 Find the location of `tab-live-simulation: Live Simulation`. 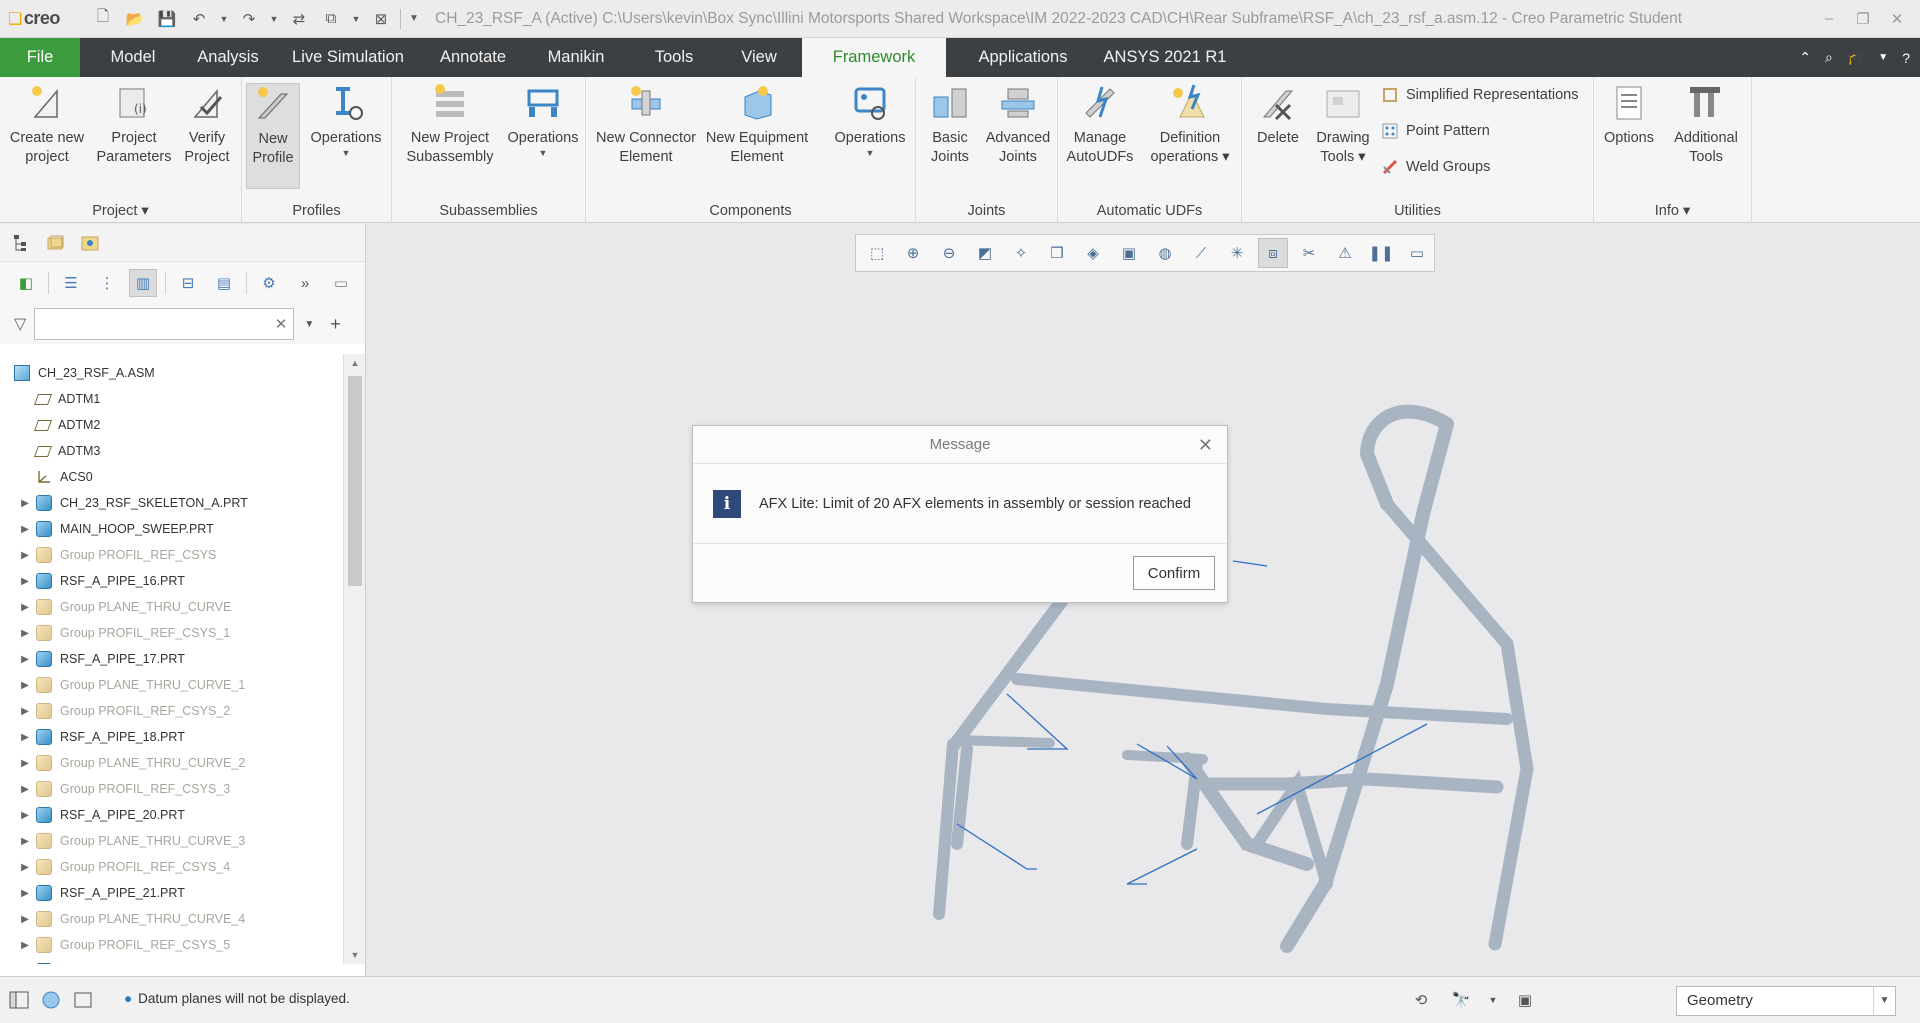

tab-live-simulation: Live Simulation is located at coordinates (348, 57).